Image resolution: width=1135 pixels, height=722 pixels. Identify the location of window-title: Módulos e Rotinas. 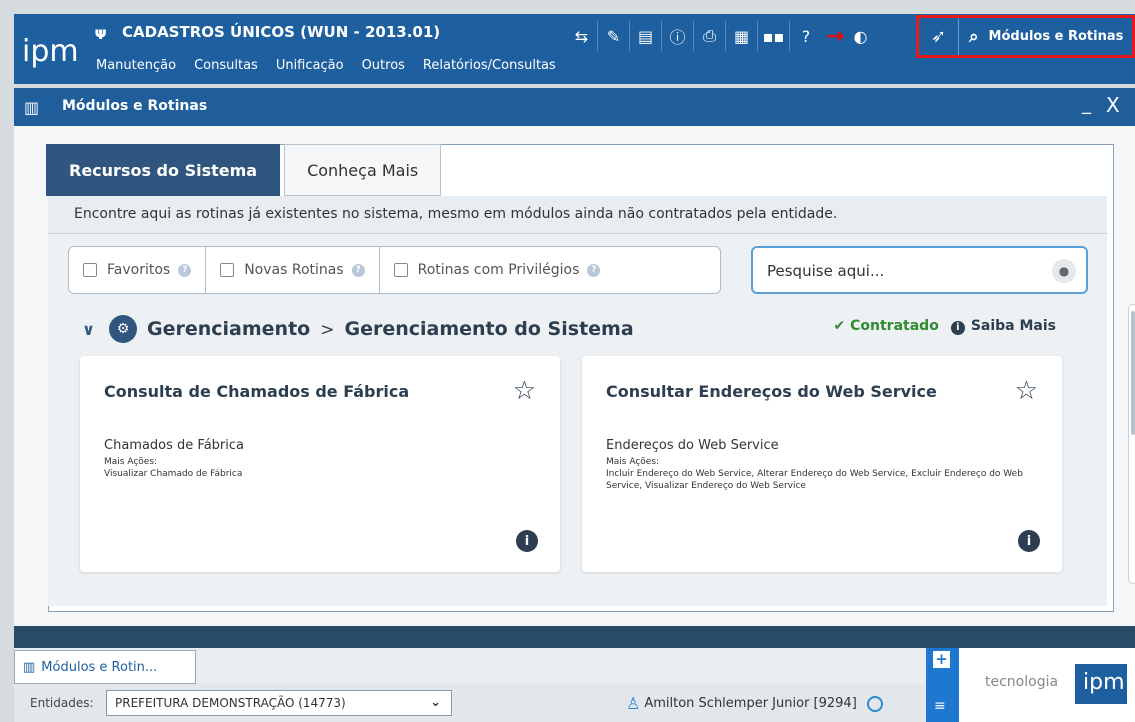
(135, 106).